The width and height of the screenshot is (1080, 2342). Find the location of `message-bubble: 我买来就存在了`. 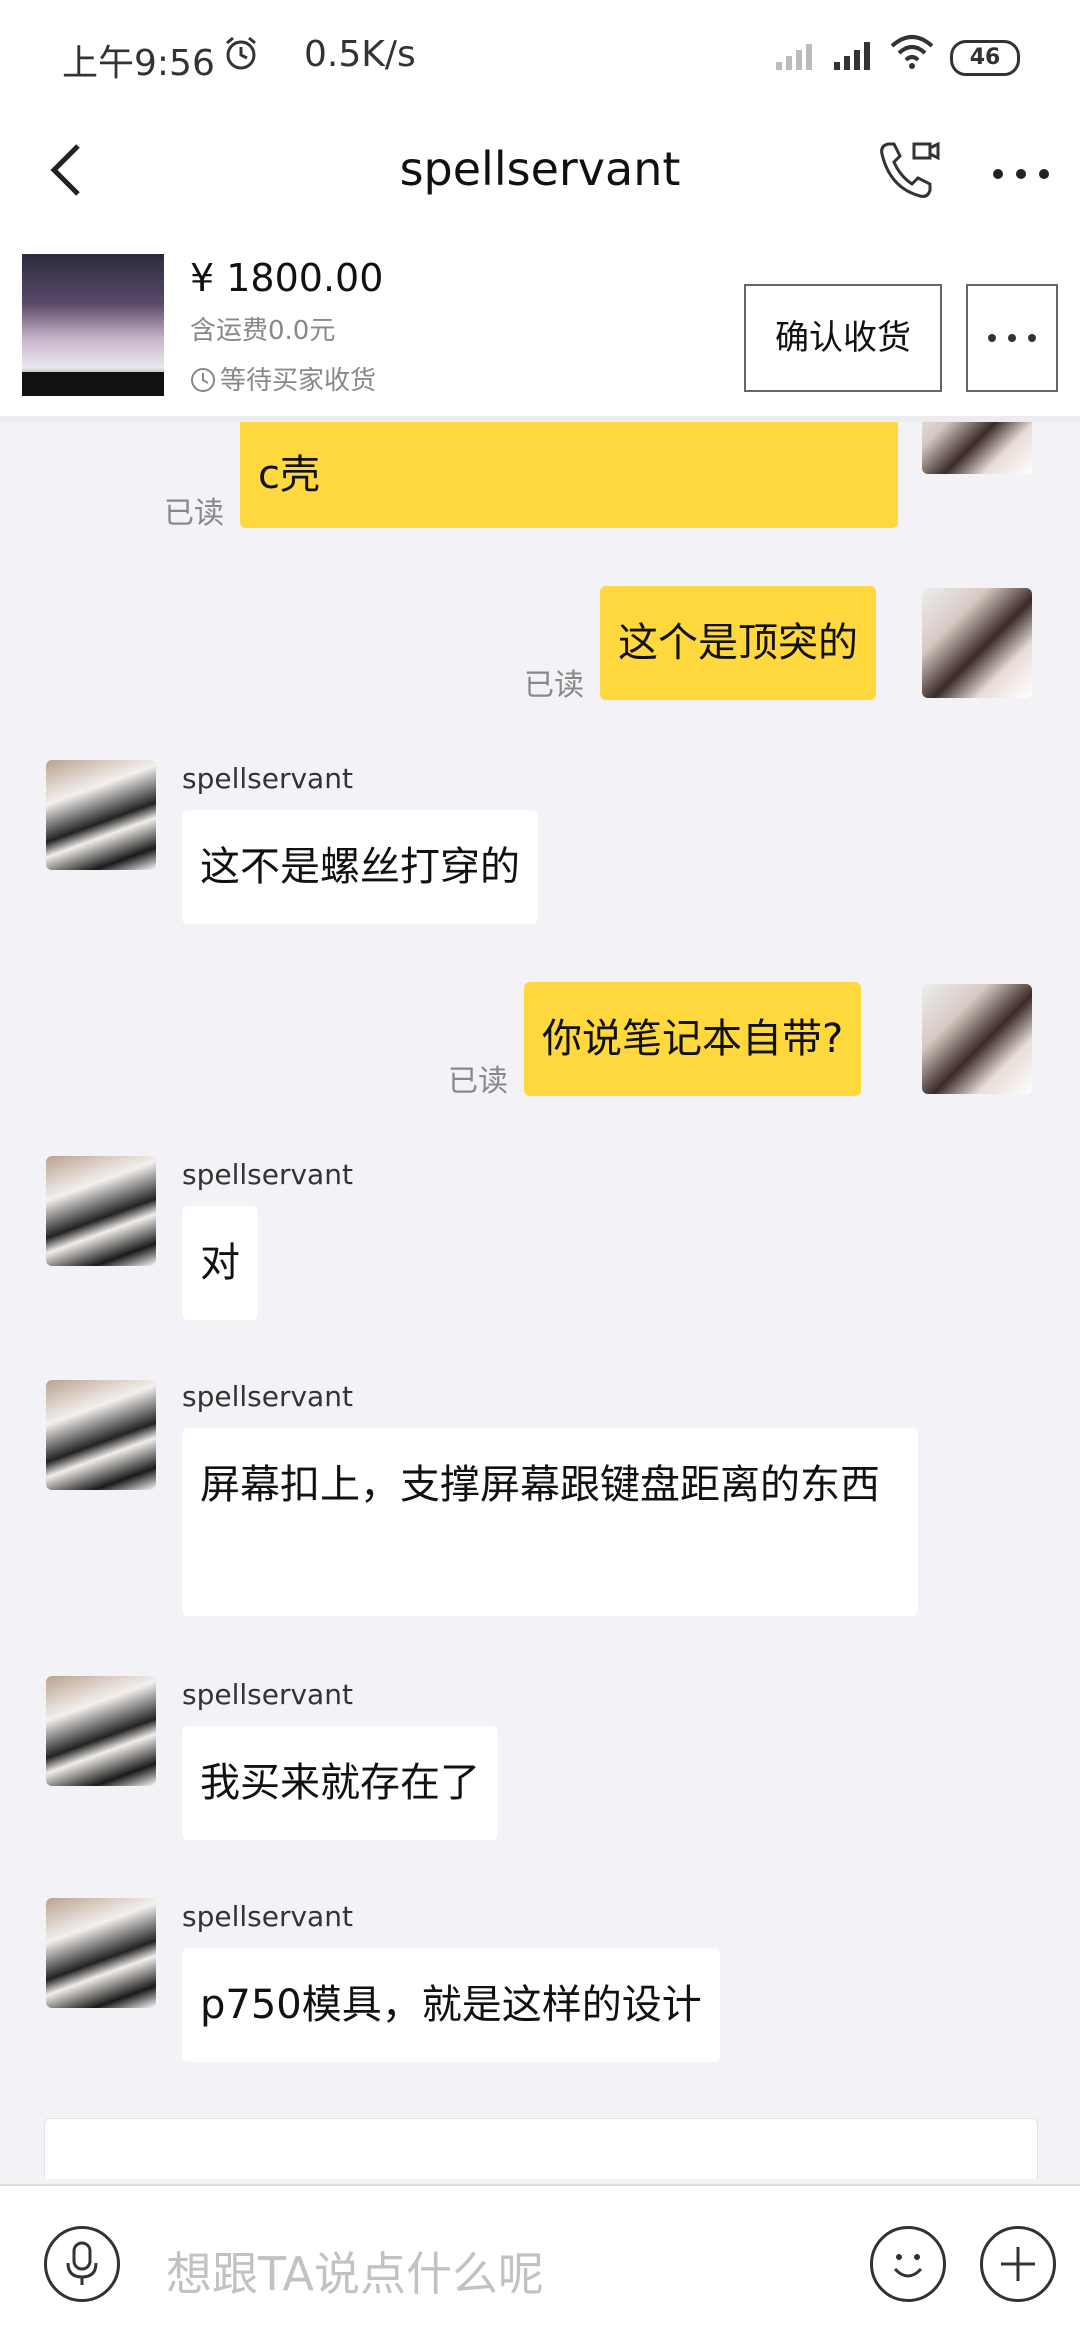

message-bubble: 我买来就存在了 is located at coordinates (340, 1783).